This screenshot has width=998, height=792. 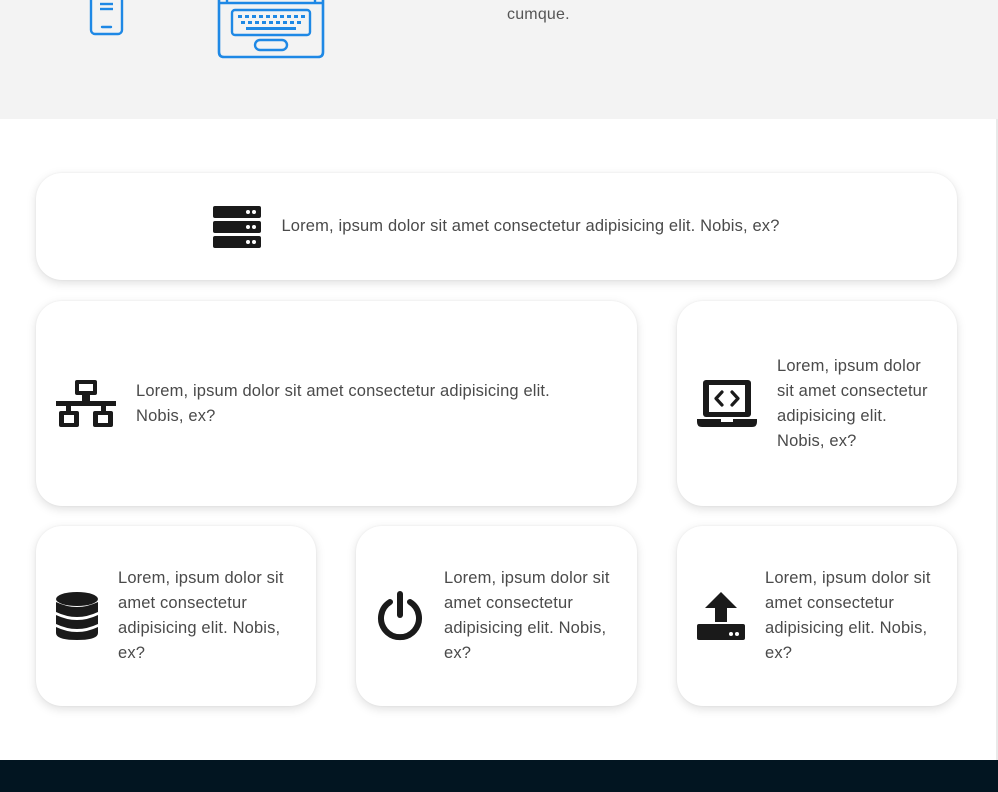 I want to click on footer, so click(x=499, y=776).